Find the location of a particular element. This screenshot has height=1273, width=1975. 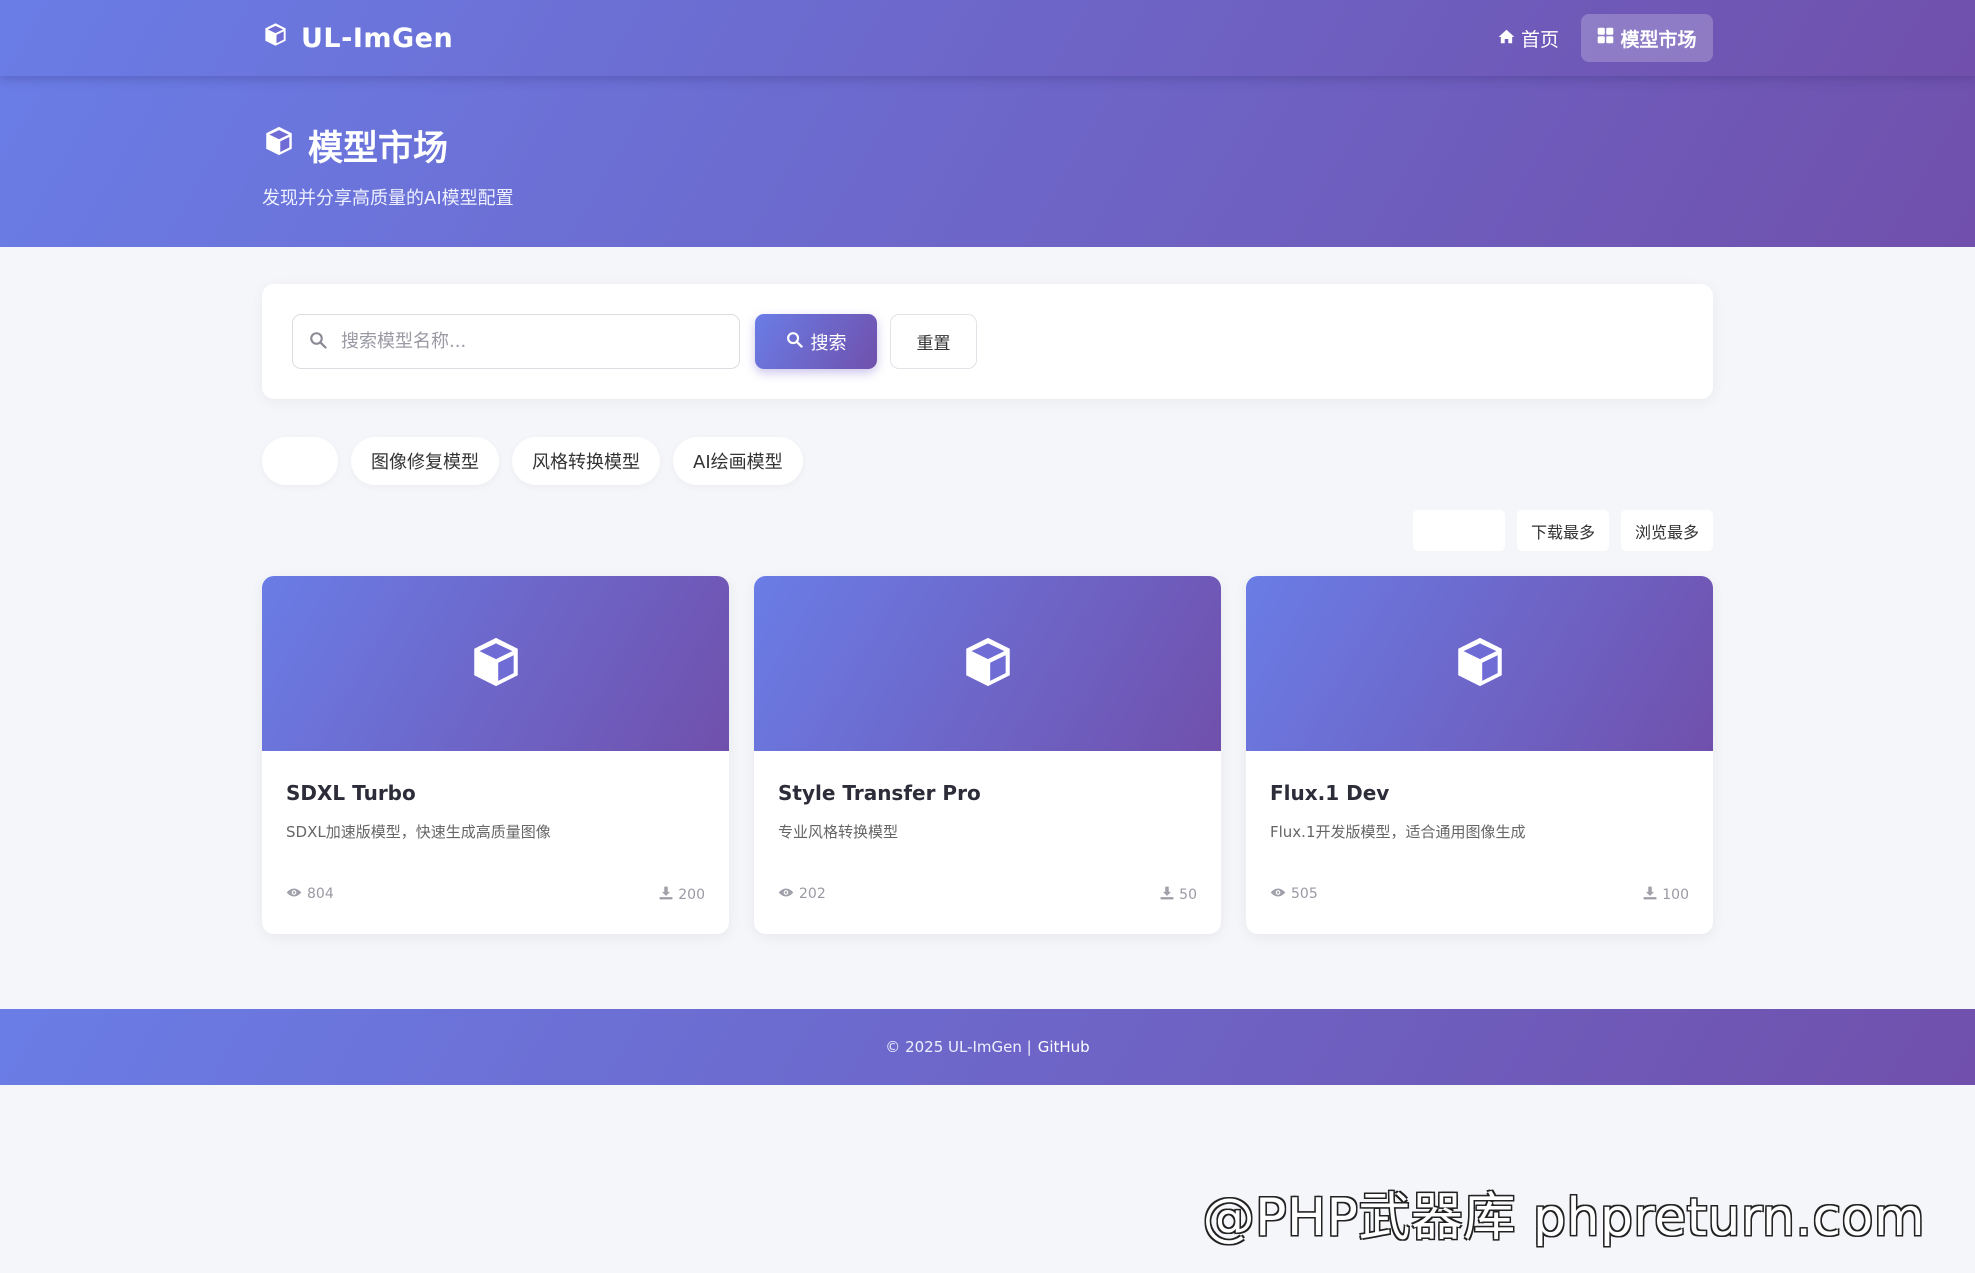

model-card: SDXL Turbo SDXL加速版模型，快速生成高质量图像 804 200 is located at coordinates (495, 755).